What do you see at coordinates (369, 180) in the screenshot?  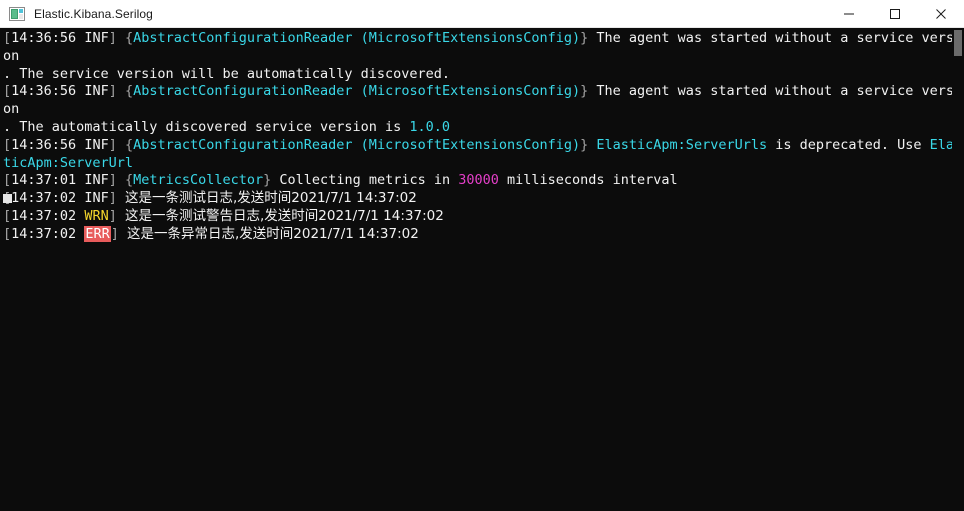 I see `log-segment: Collecting metrics in` at bounding box center [369, 180].